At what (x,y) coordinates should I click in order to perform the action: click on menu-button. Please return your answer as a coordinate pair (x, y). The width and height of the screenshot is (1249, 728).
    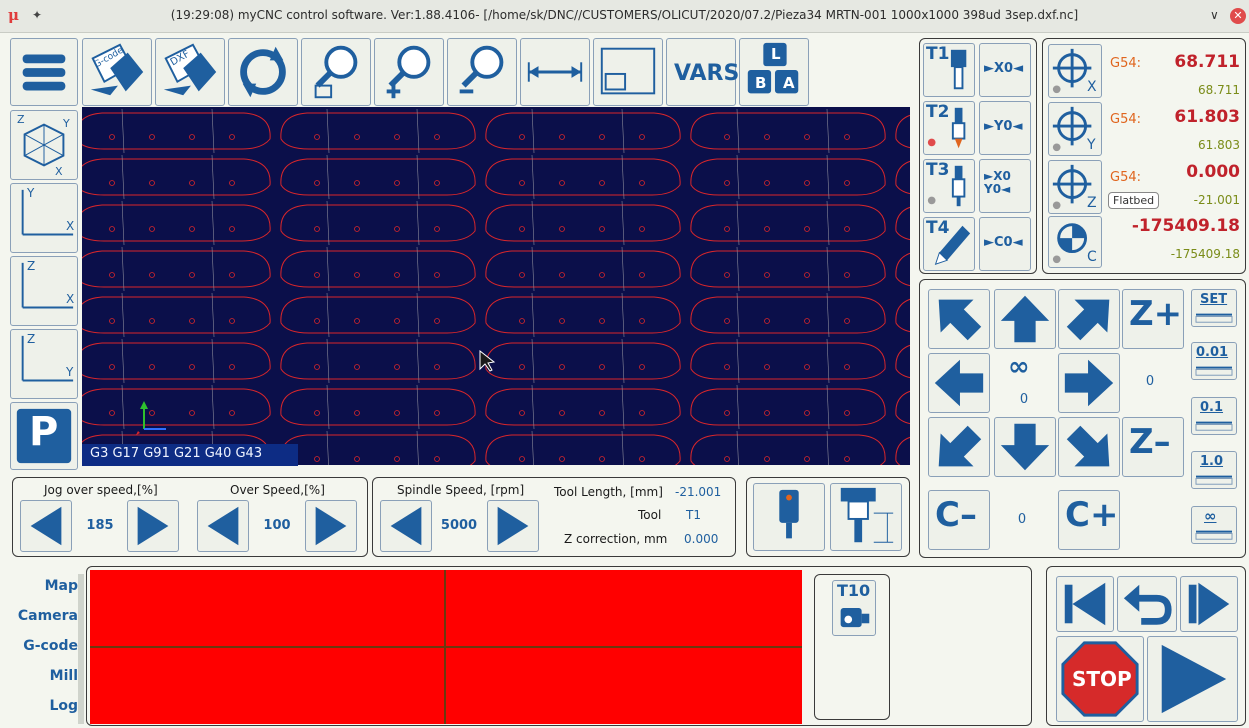
    Looking at the image, I should click on (44, 72).